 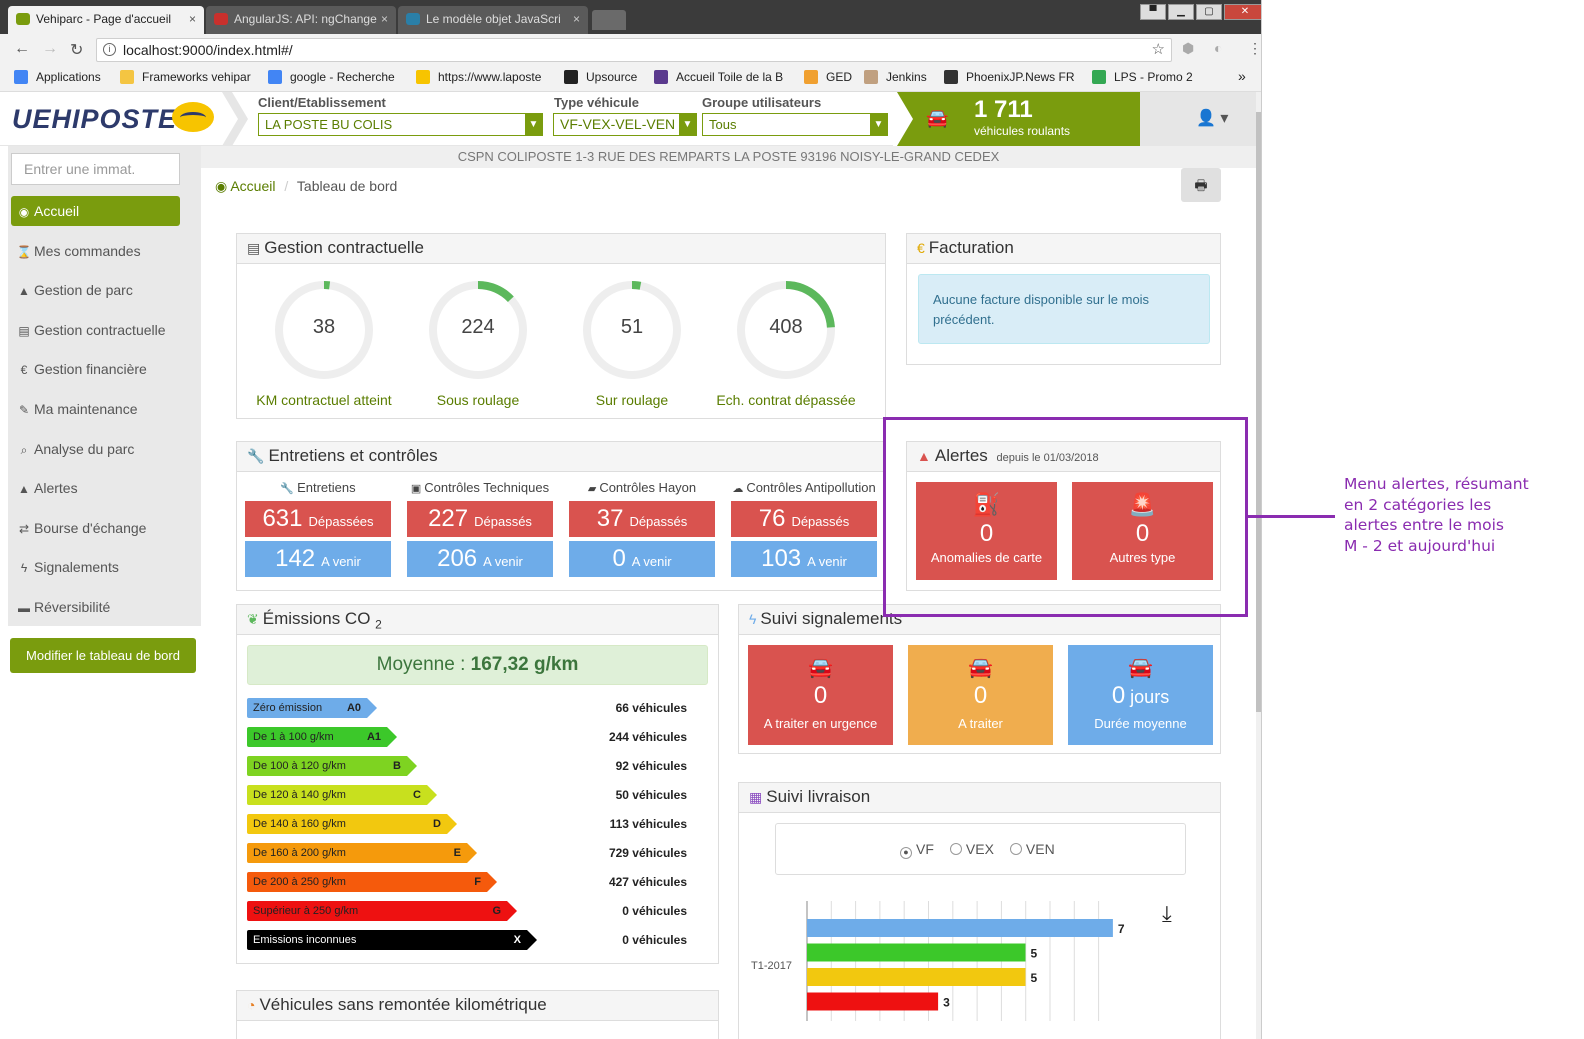 What do you see at coordinates (86, 409) in the screenshot?
I see `sidebar-item-label: Ma maintenance` at bounding box center [86, 409].